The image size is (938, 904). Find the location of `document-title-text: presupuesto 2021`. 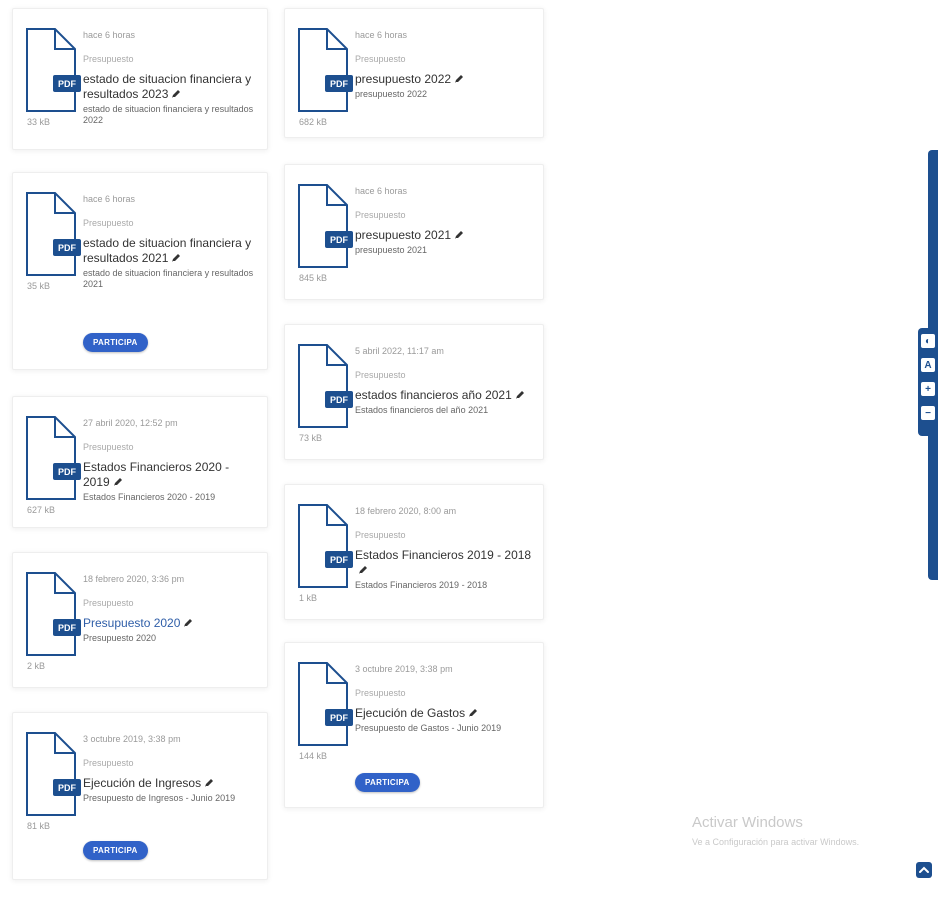

document-title-text: presupuesto 2021 is located at coordinates (403, 235).